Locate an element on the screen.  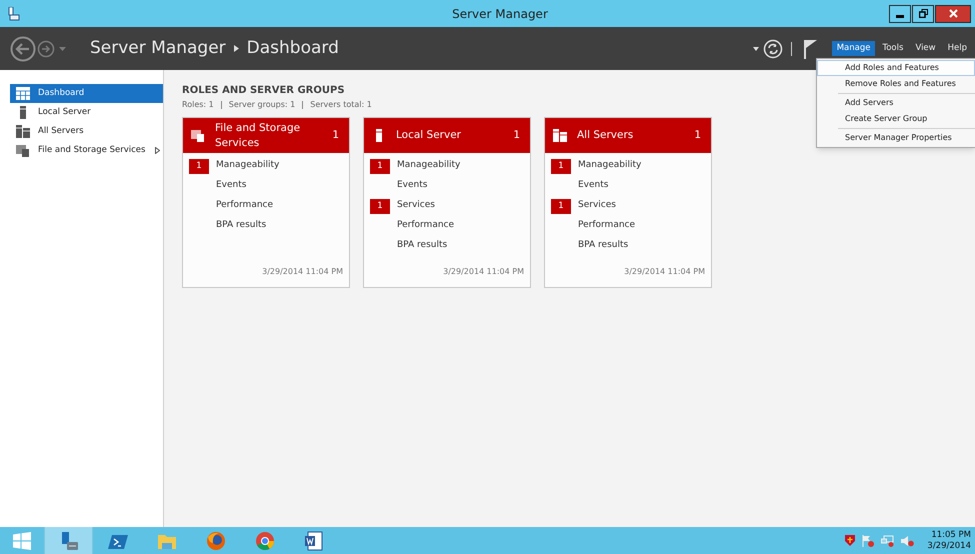
taskbar-app is located at coordinates (68, 540).